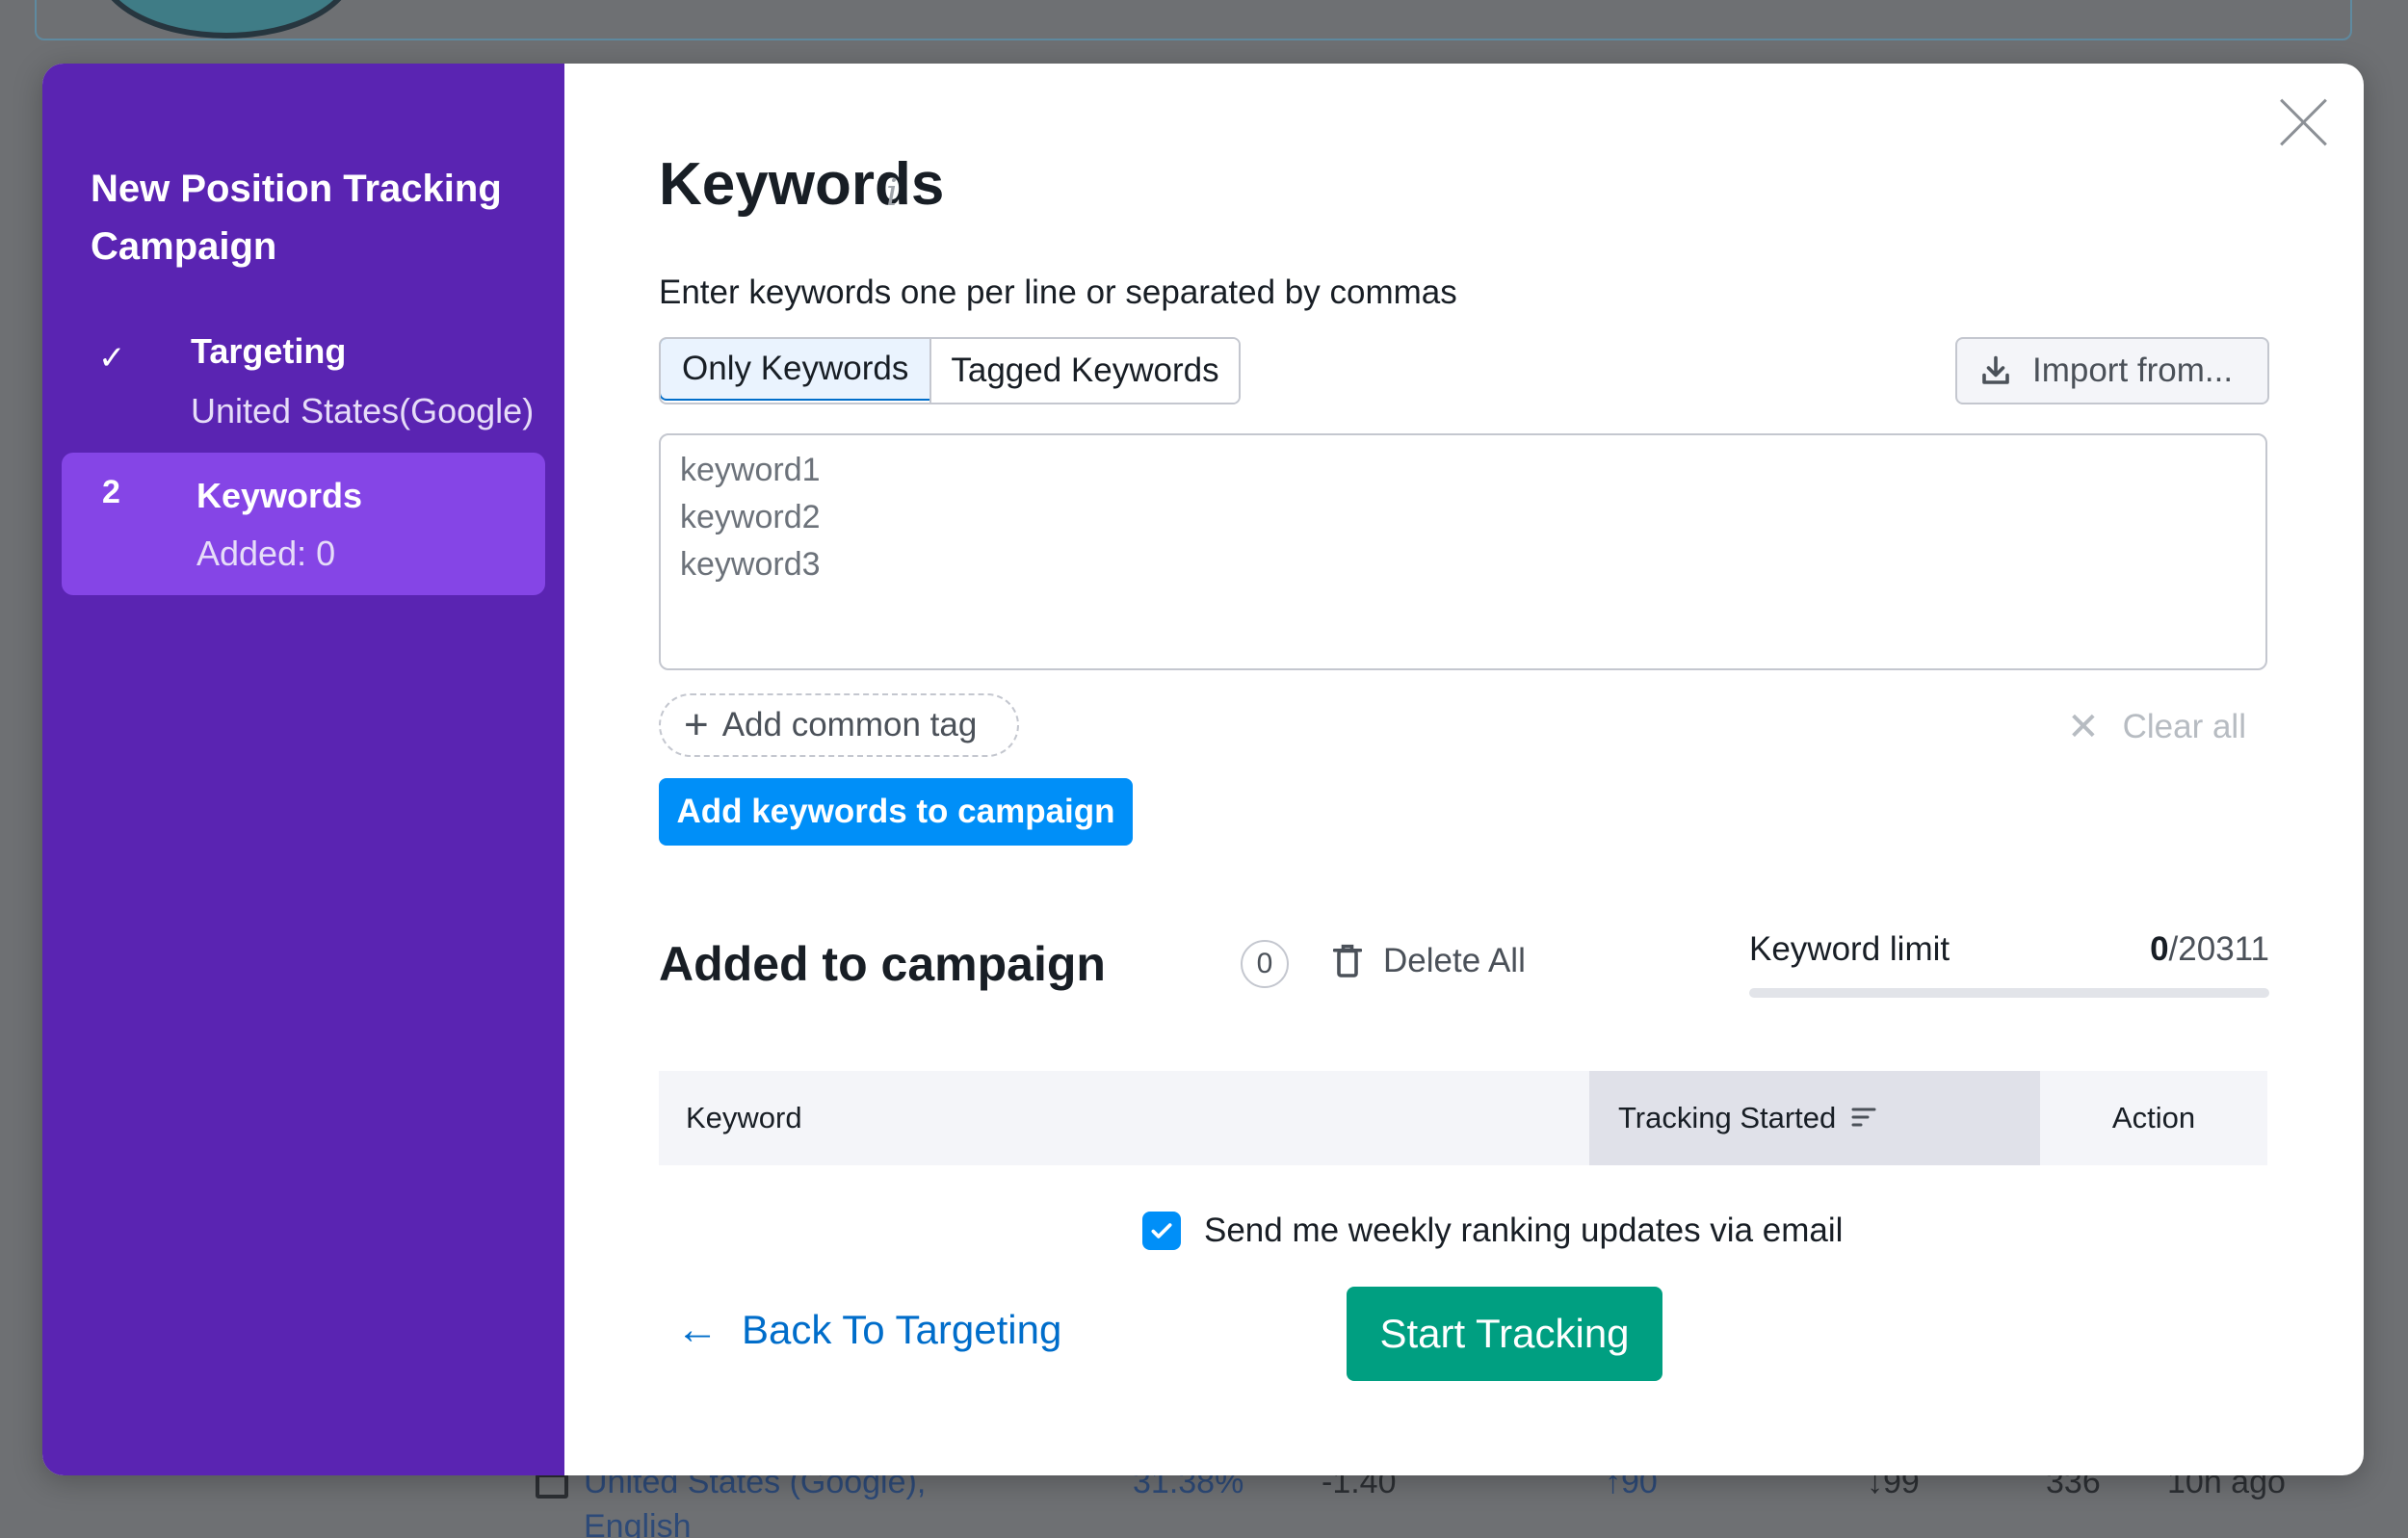 The image size is (2408, 1538). What do you see at coordinates (269, 351) in the screenshot?
I see `step-targeting-label: Targeting` at bounding box center [269, 351].